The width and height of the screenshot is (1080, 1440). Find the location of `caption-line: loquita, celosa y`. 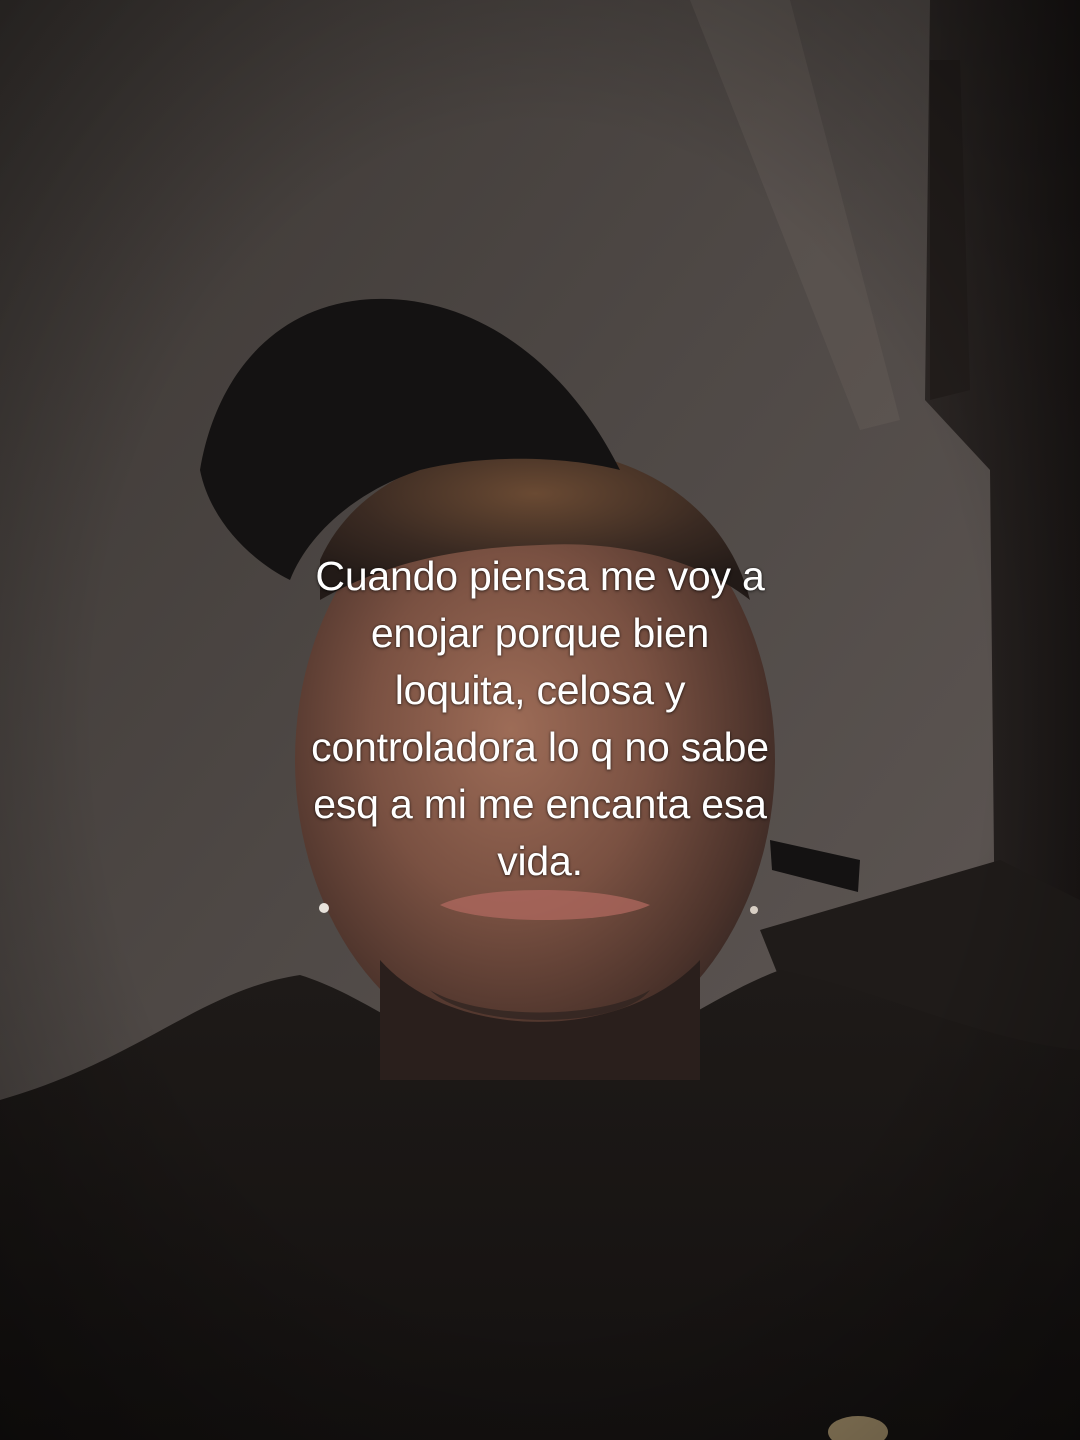

caption-line: loquita, celosa y is located at coordinates (540, 690).